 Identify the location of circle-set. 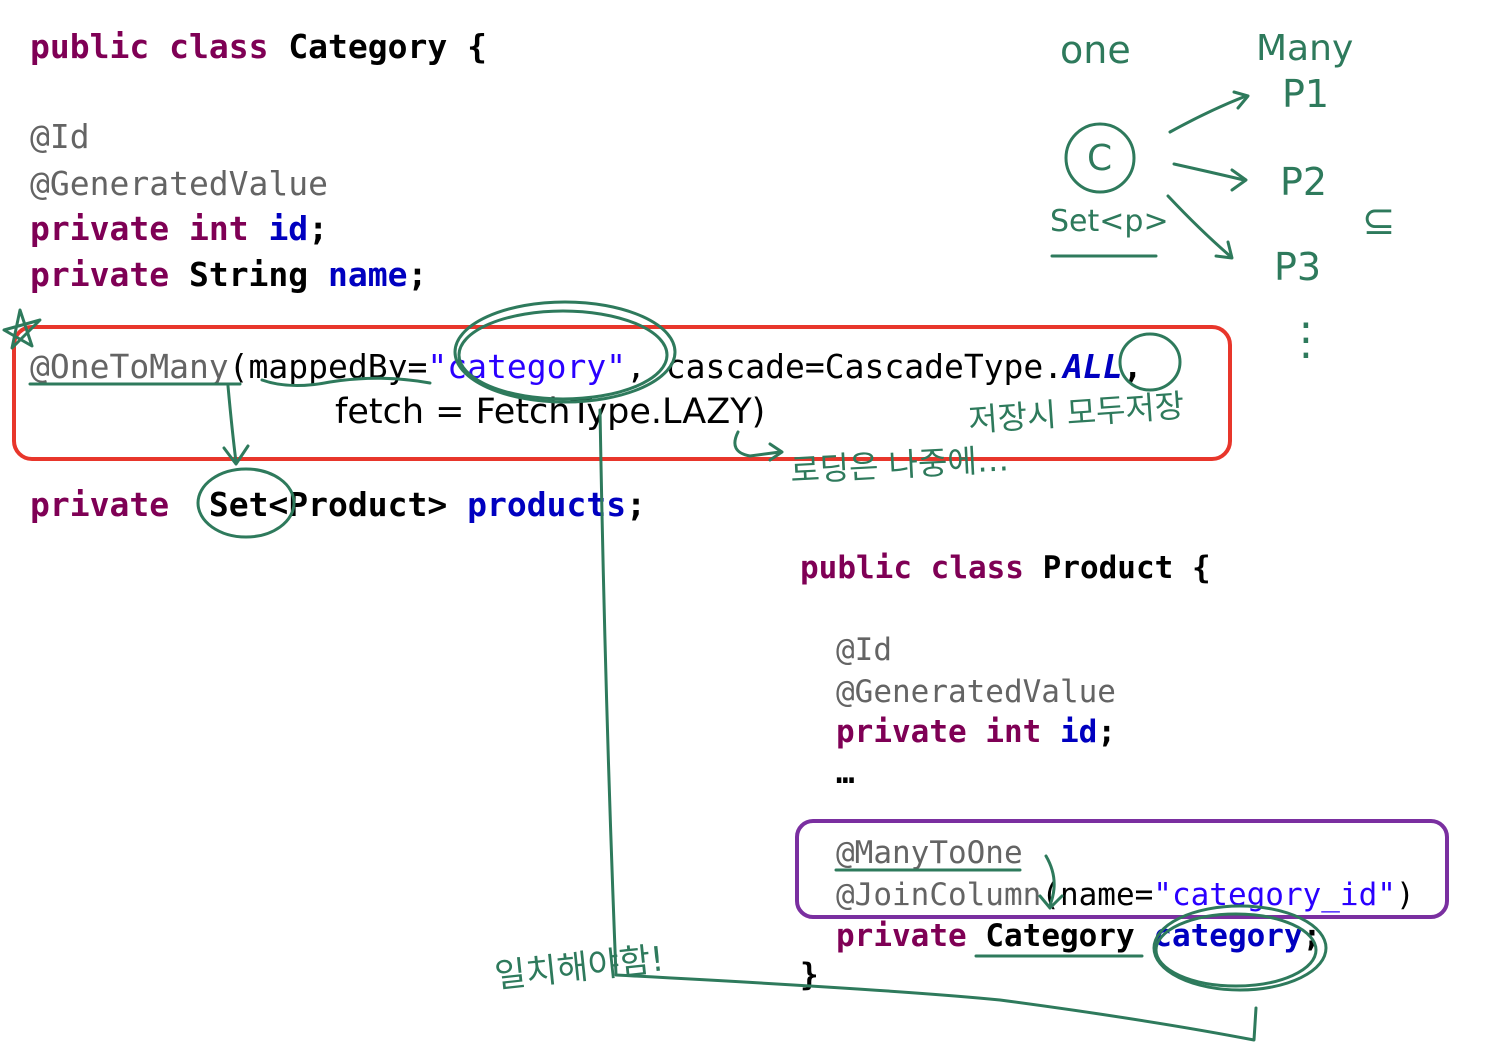
(246, 503).